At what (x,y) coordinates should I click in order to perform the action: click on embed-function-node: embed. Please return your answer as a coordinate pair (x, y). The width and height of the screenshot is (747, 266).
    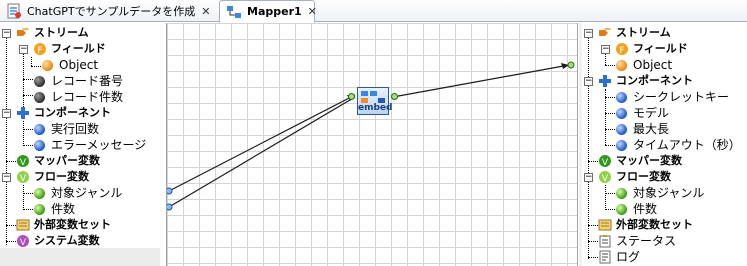
    Looking at the image, I should click on (375, 101).